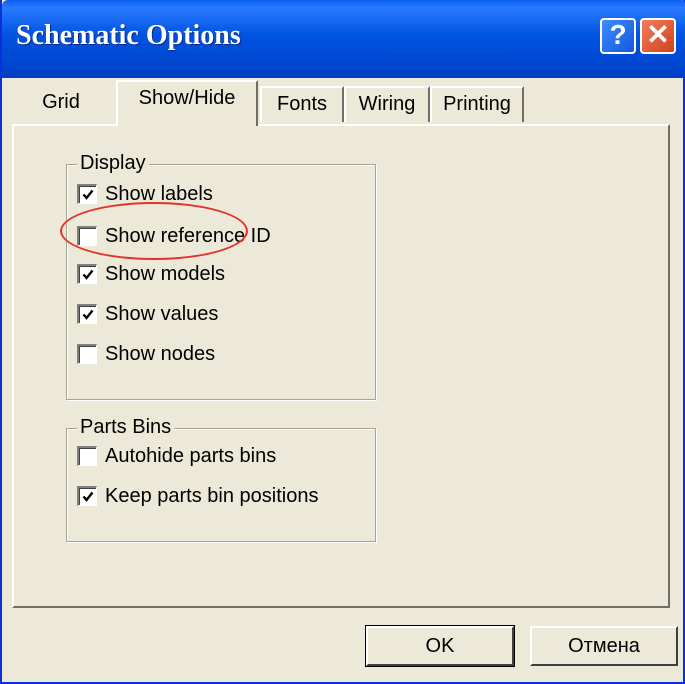 This screenshot has width=685, height=684. I want to click on show-labels-option: Show labels, so click(145, 194).